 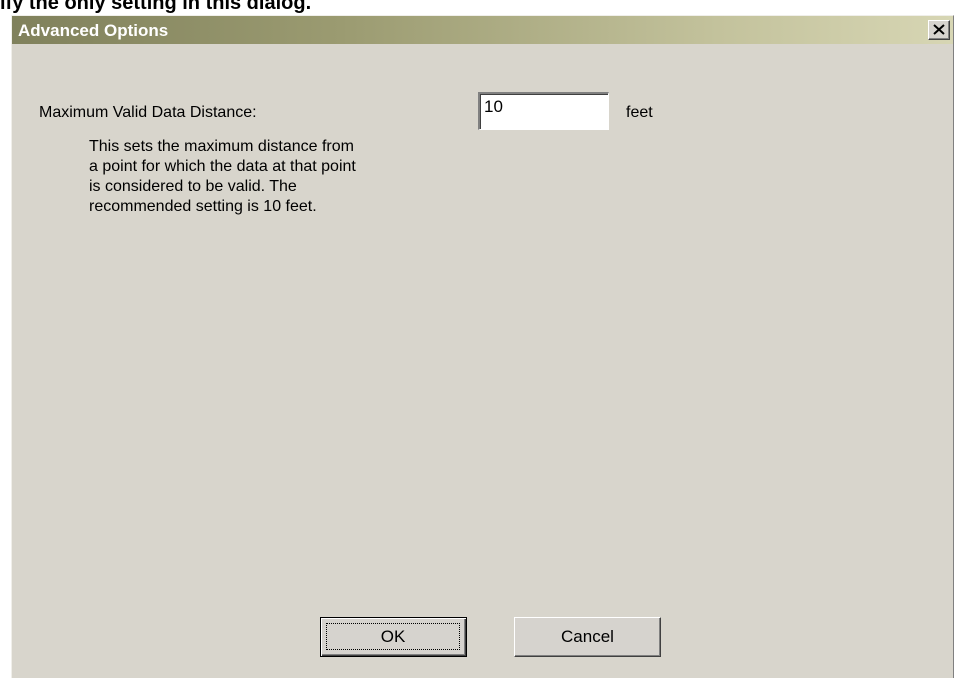 What do you see at coordinates (482, 30) in the screenshot?
I see `dialog-titlebar: Advanced Options` at bounding box center [482, 30].